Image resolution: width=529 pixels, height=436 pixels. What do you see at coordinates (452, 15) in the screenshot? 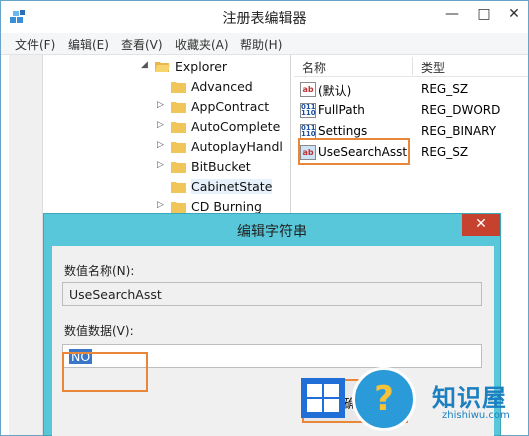
I see `minimize-button: —` at bounding box center [452, 15].